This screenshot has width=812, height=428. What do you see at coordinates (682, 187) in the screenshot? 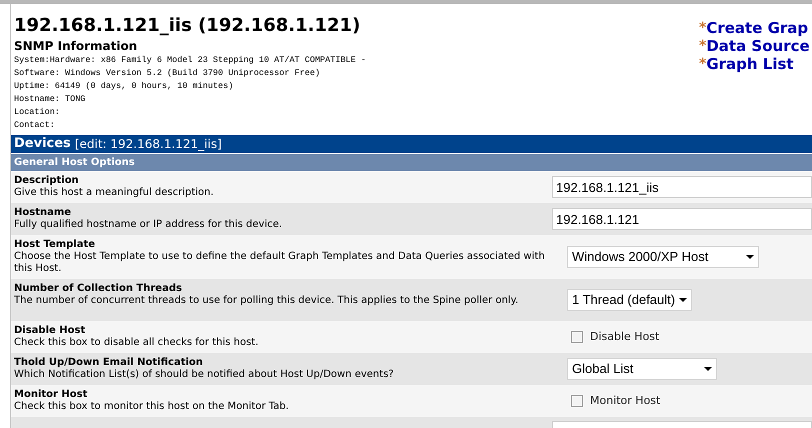
I see `text-field: 192.168.1.121_iis` at bounding box center [682, 187].